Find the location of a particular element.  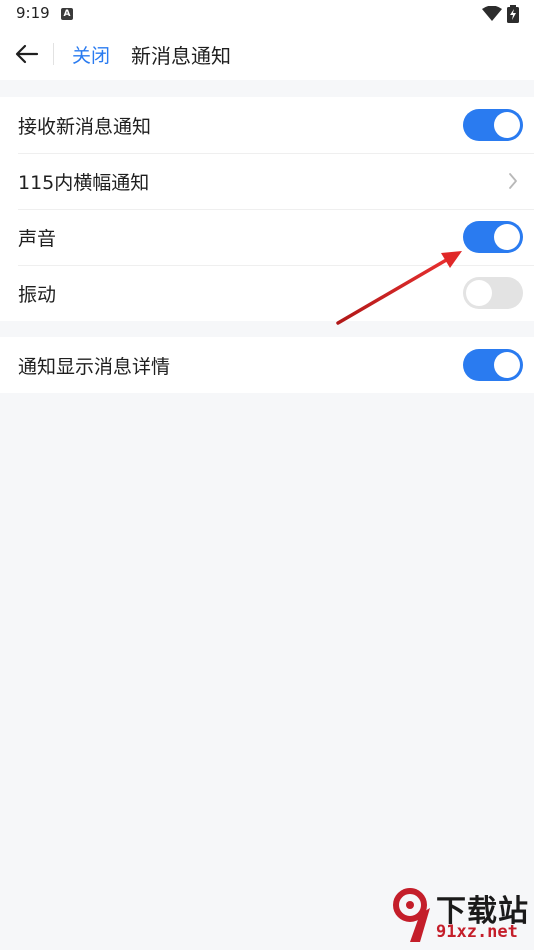

setting-row-show-details: 通知显示消息详情 is located at coordinates (267, 365).